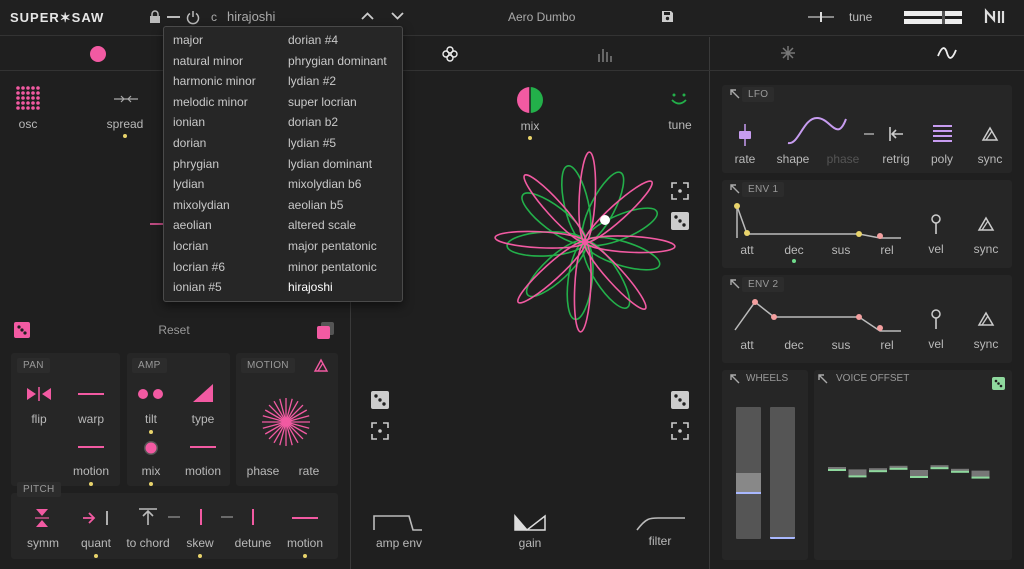 This screenshot has width=1024, height=569. Describe the element at coordinates (782, 473) in the screenshot. I see `mod-wheel` at that location.